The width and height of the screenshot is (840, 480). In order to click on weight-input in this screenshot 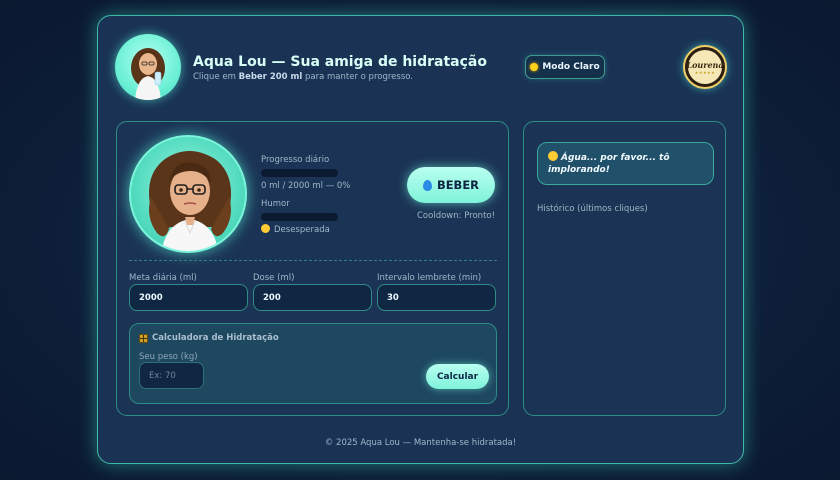, I will do `click(171, 375)`.